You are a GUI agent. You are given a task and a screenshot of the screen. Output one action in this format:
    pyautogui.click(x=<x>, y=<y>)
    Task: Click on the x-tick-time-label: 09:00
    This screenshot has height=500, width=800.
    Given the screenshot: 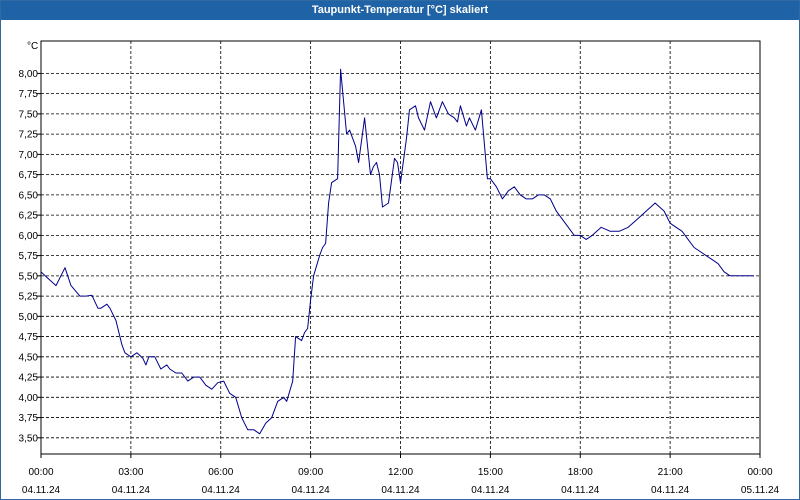 What is the action you would take?
    pyautogui.click(x=310, y=472)
    